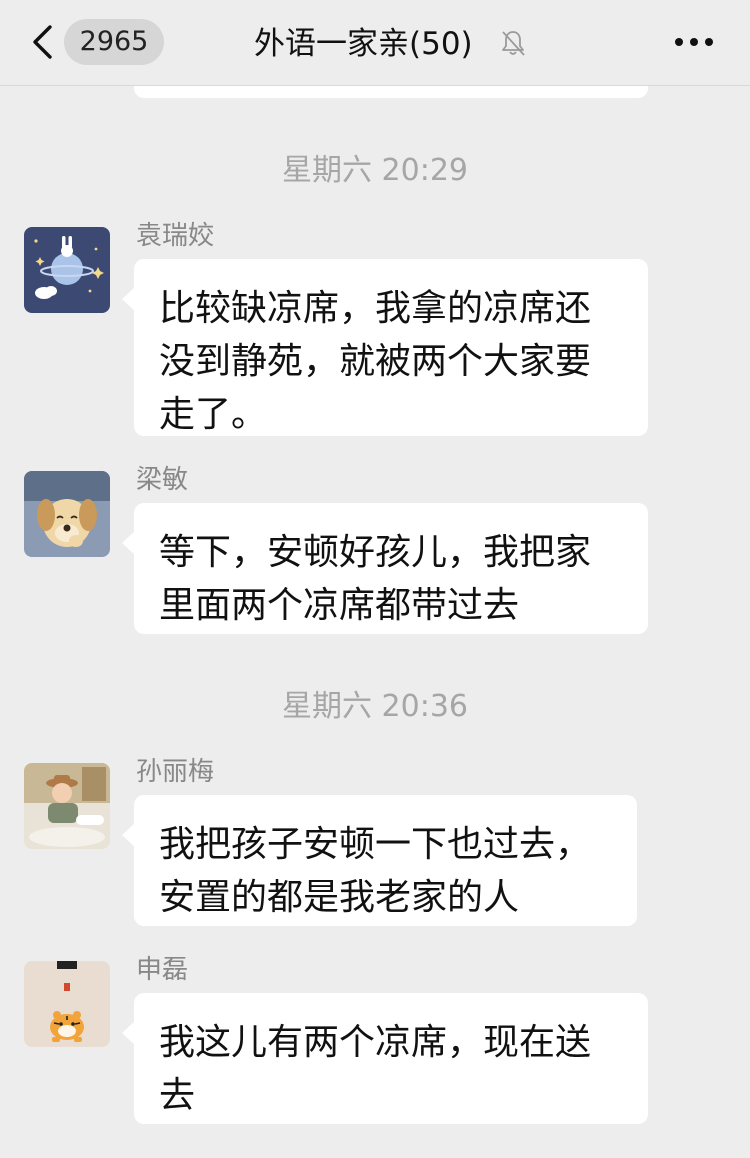 Image resolution: width=750 pixels, height=1158 pixels. I want to click on timestamp-divider: 星期六 20:36, so click(375, 706).